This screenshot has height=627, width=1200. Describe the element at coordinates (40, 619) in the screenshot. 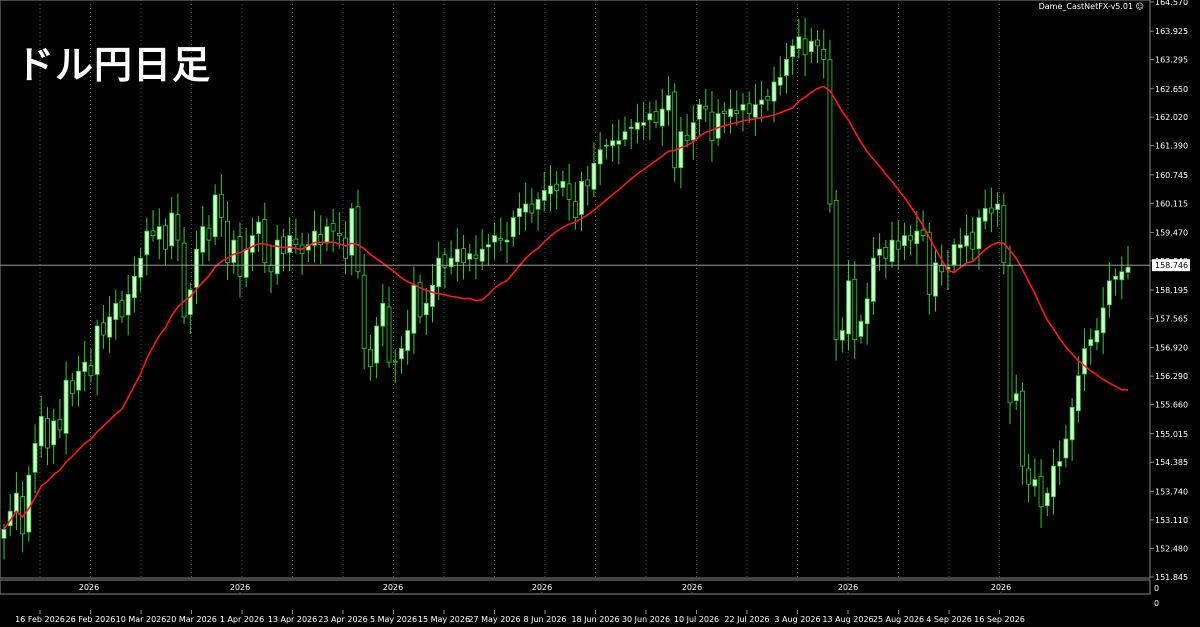

I see `x-tick-label: 16 Feb 2026` at that location.